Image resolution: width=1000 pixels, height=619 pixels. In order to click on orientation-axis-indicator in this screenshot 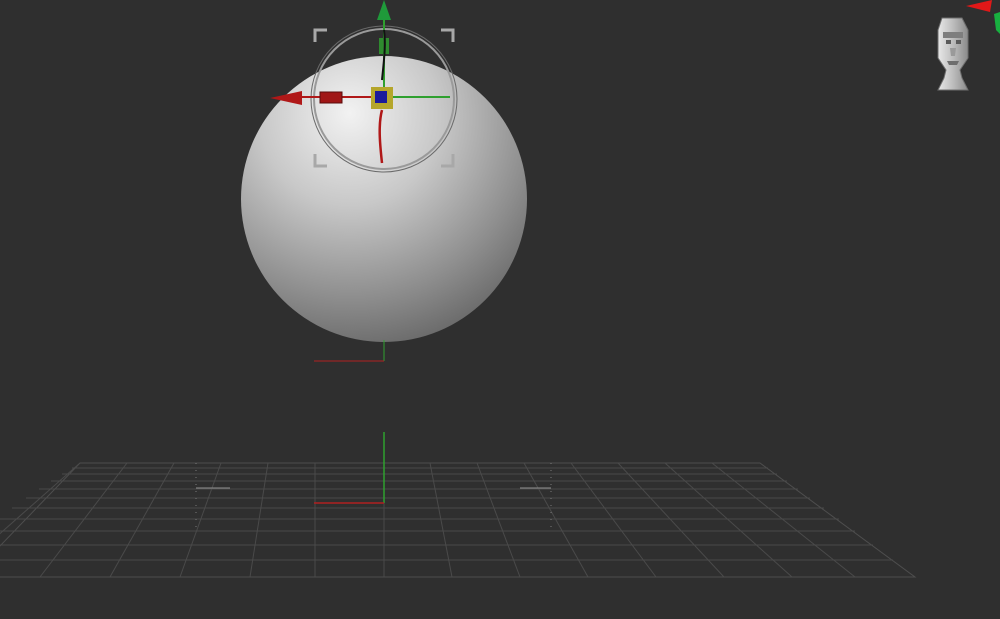, I will do `click(983, 17)`.